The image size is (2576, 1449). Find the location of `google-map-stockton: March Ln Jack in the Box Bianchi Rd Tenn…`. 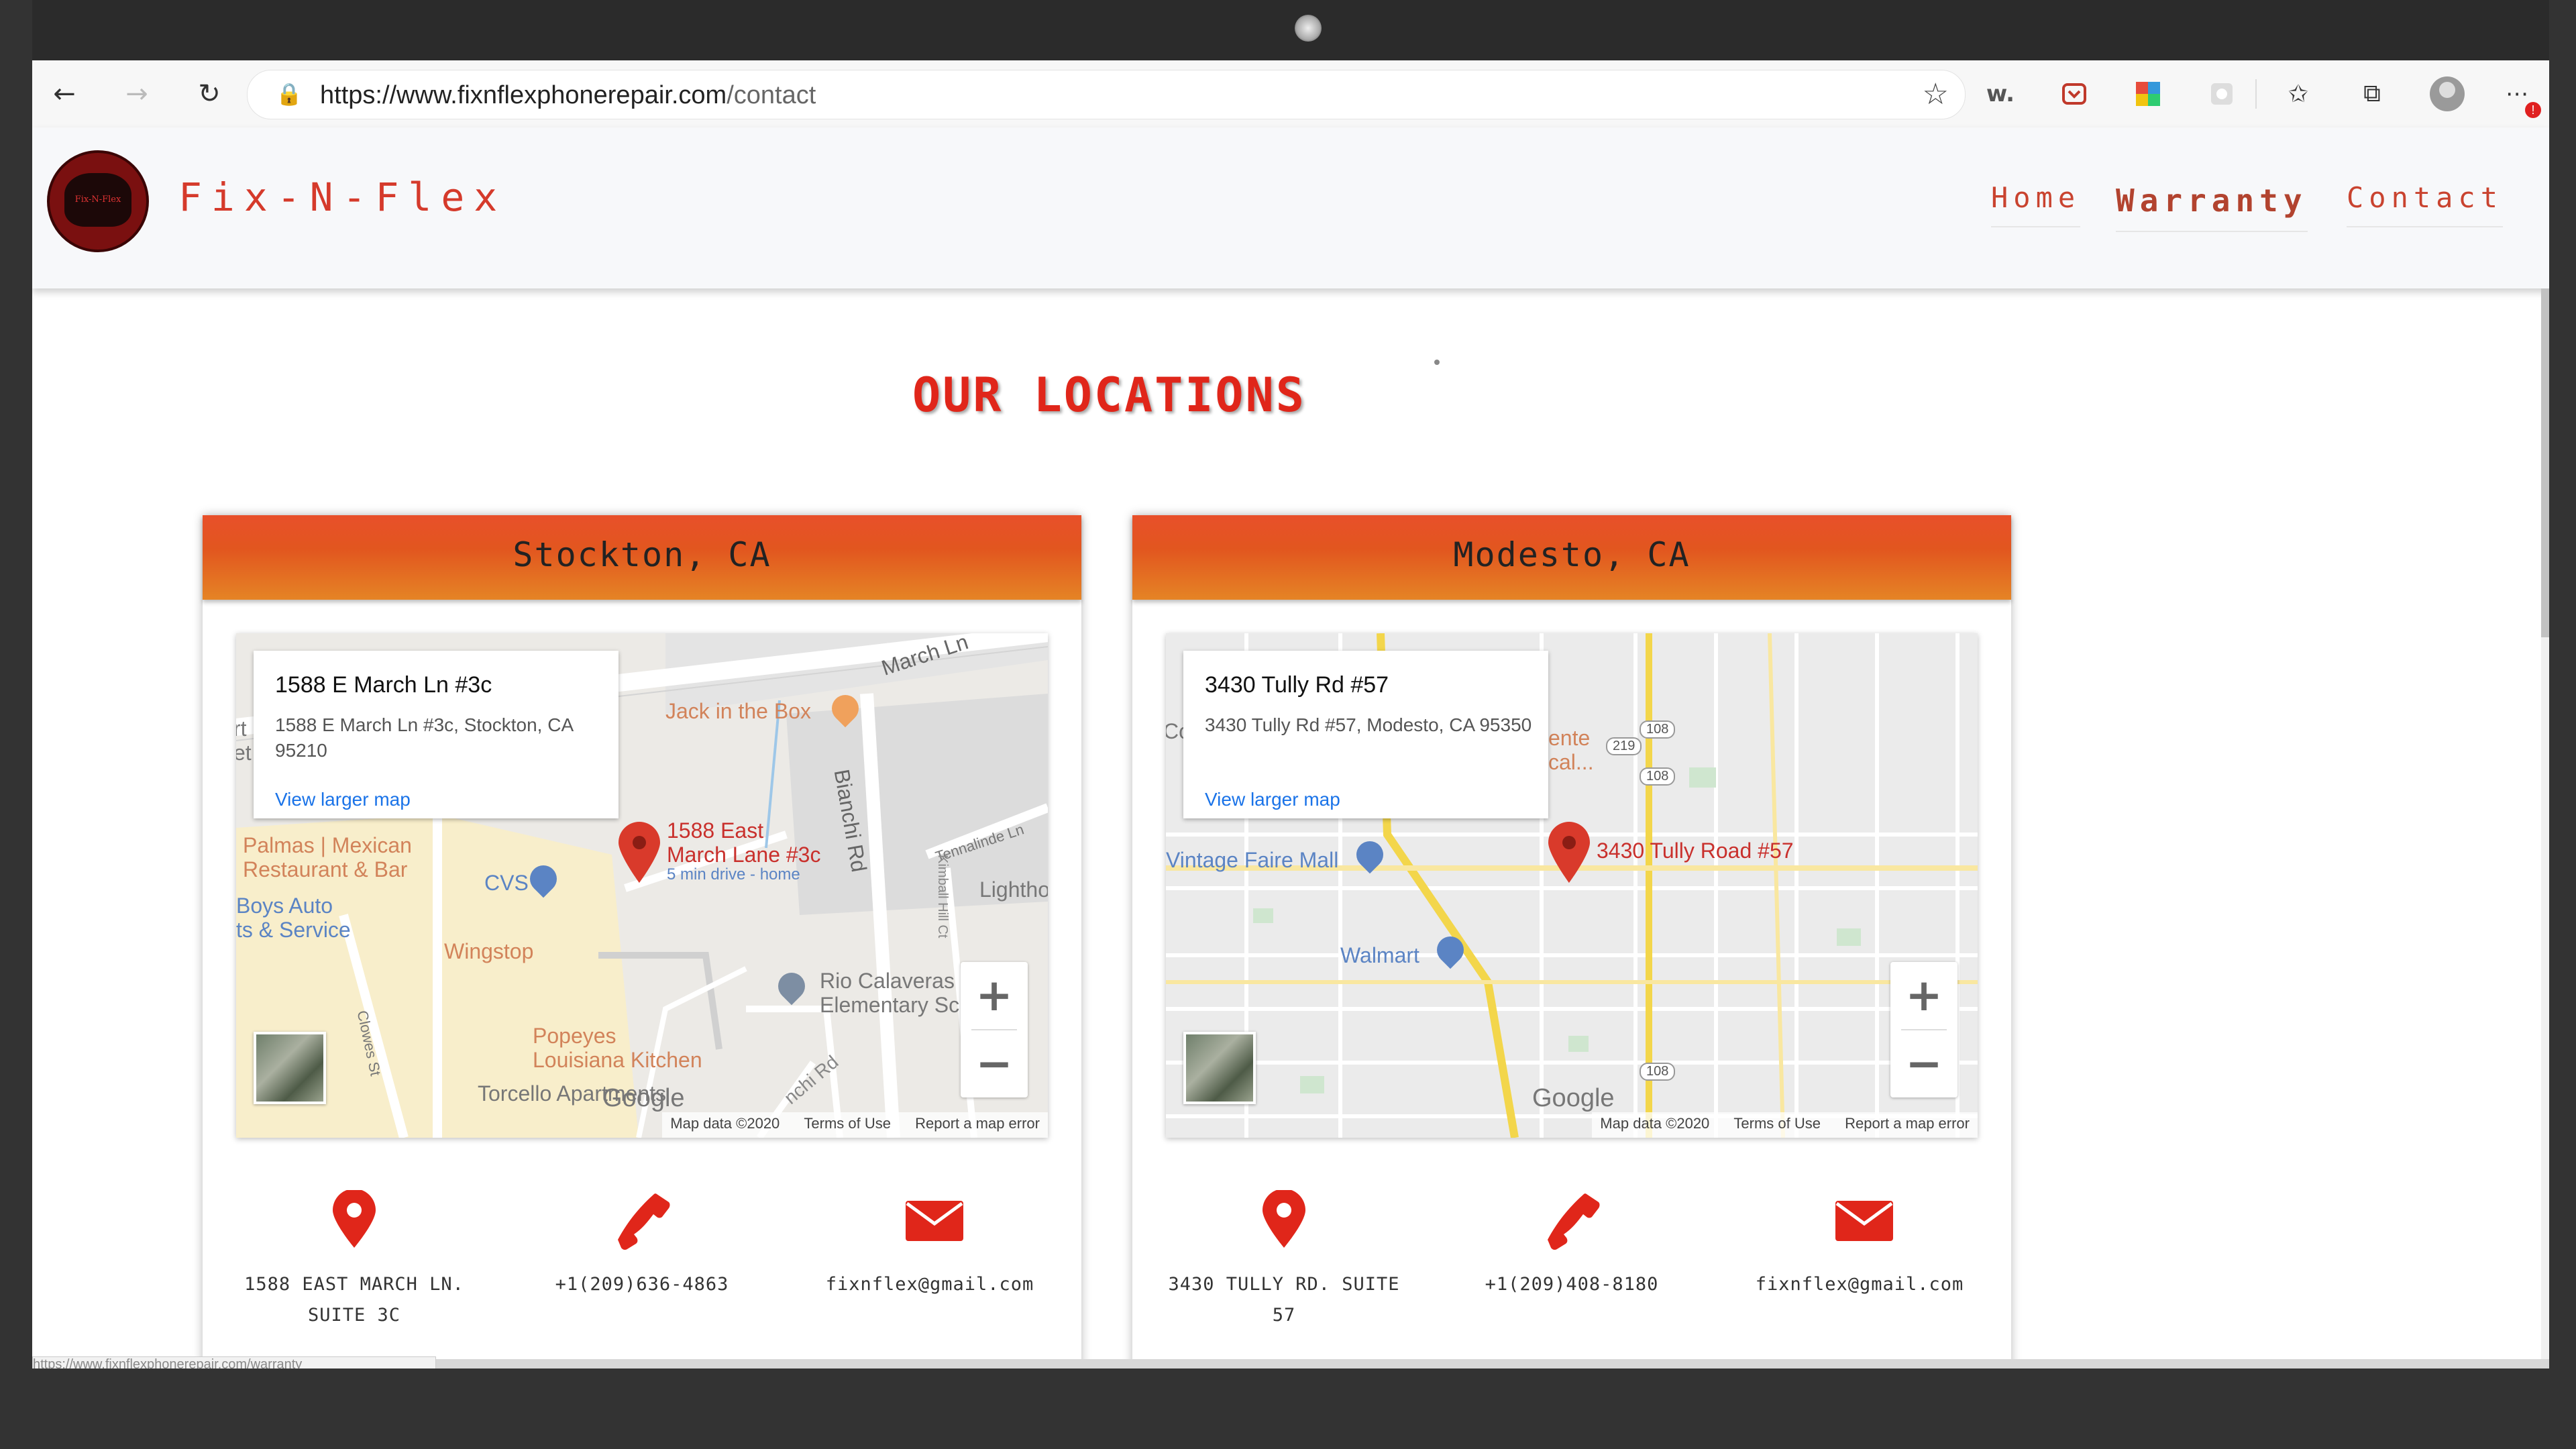

google-map-stockton: March Ln Jack in the Box Bianchi Rd Tenn… is located at coordinates (642, 885).